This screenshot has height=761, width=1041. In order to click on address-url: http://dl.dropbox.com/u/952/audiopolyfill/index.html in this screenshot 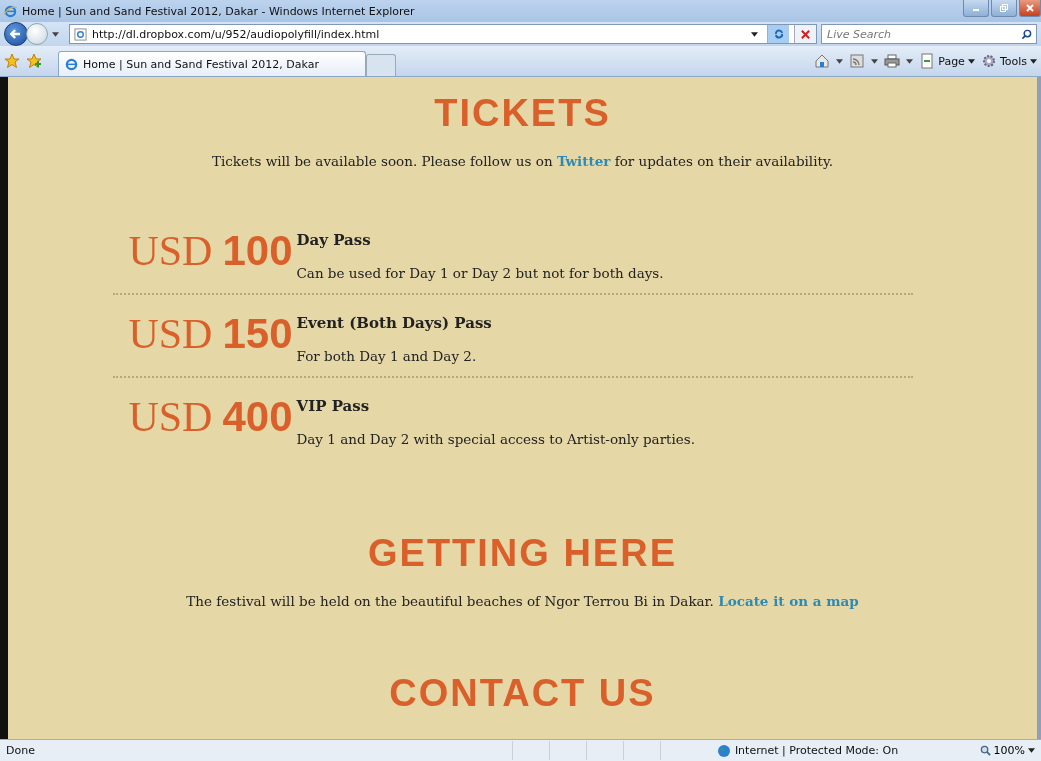, I will do `click(236, 34)`.